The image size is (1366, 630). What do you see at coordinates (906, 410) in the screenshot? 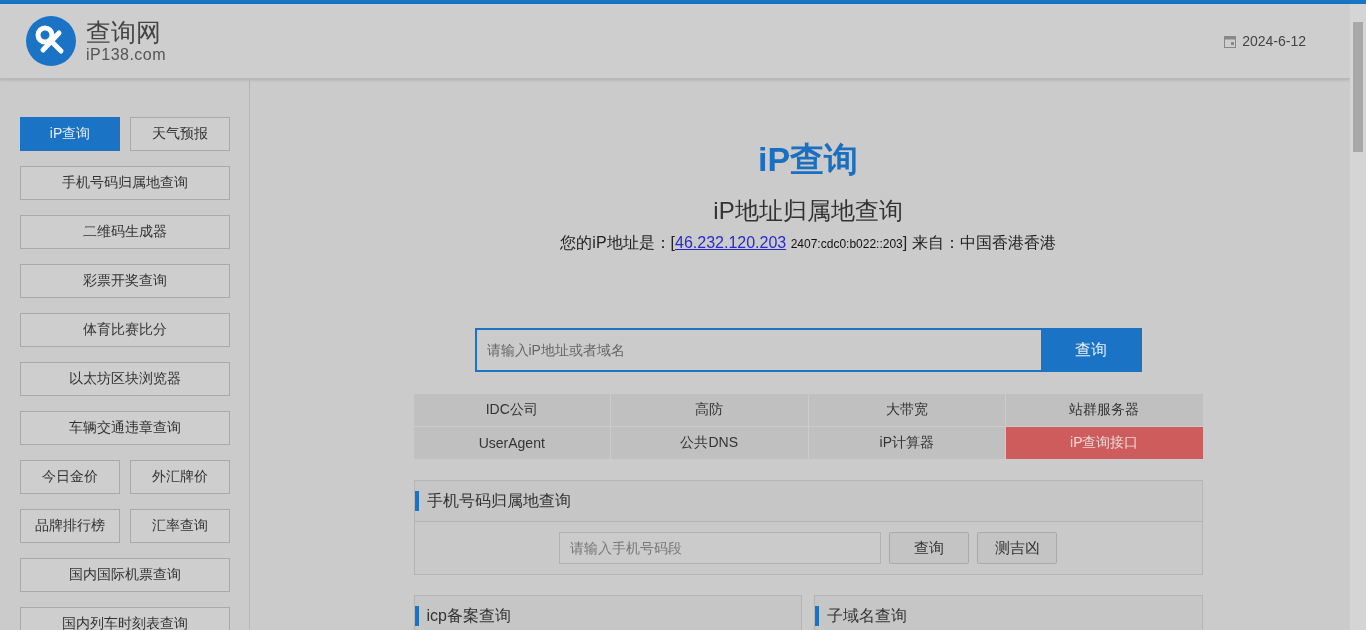
I see `service-tab: 大带宽` at bounding box center [906, 410].